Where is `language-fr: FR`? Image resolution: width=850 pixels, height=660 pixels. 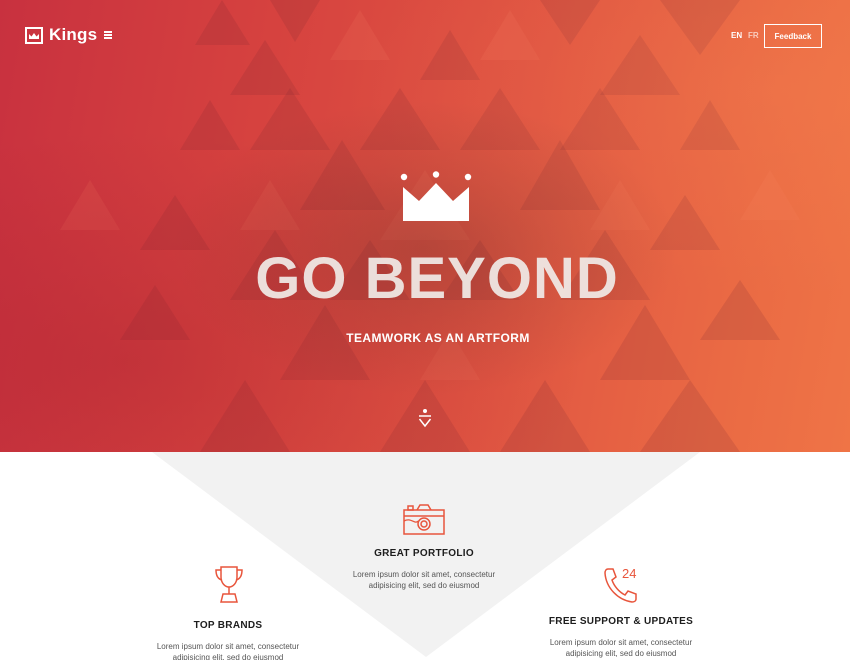
language-fr: FR is located at coordinates (753, 35).